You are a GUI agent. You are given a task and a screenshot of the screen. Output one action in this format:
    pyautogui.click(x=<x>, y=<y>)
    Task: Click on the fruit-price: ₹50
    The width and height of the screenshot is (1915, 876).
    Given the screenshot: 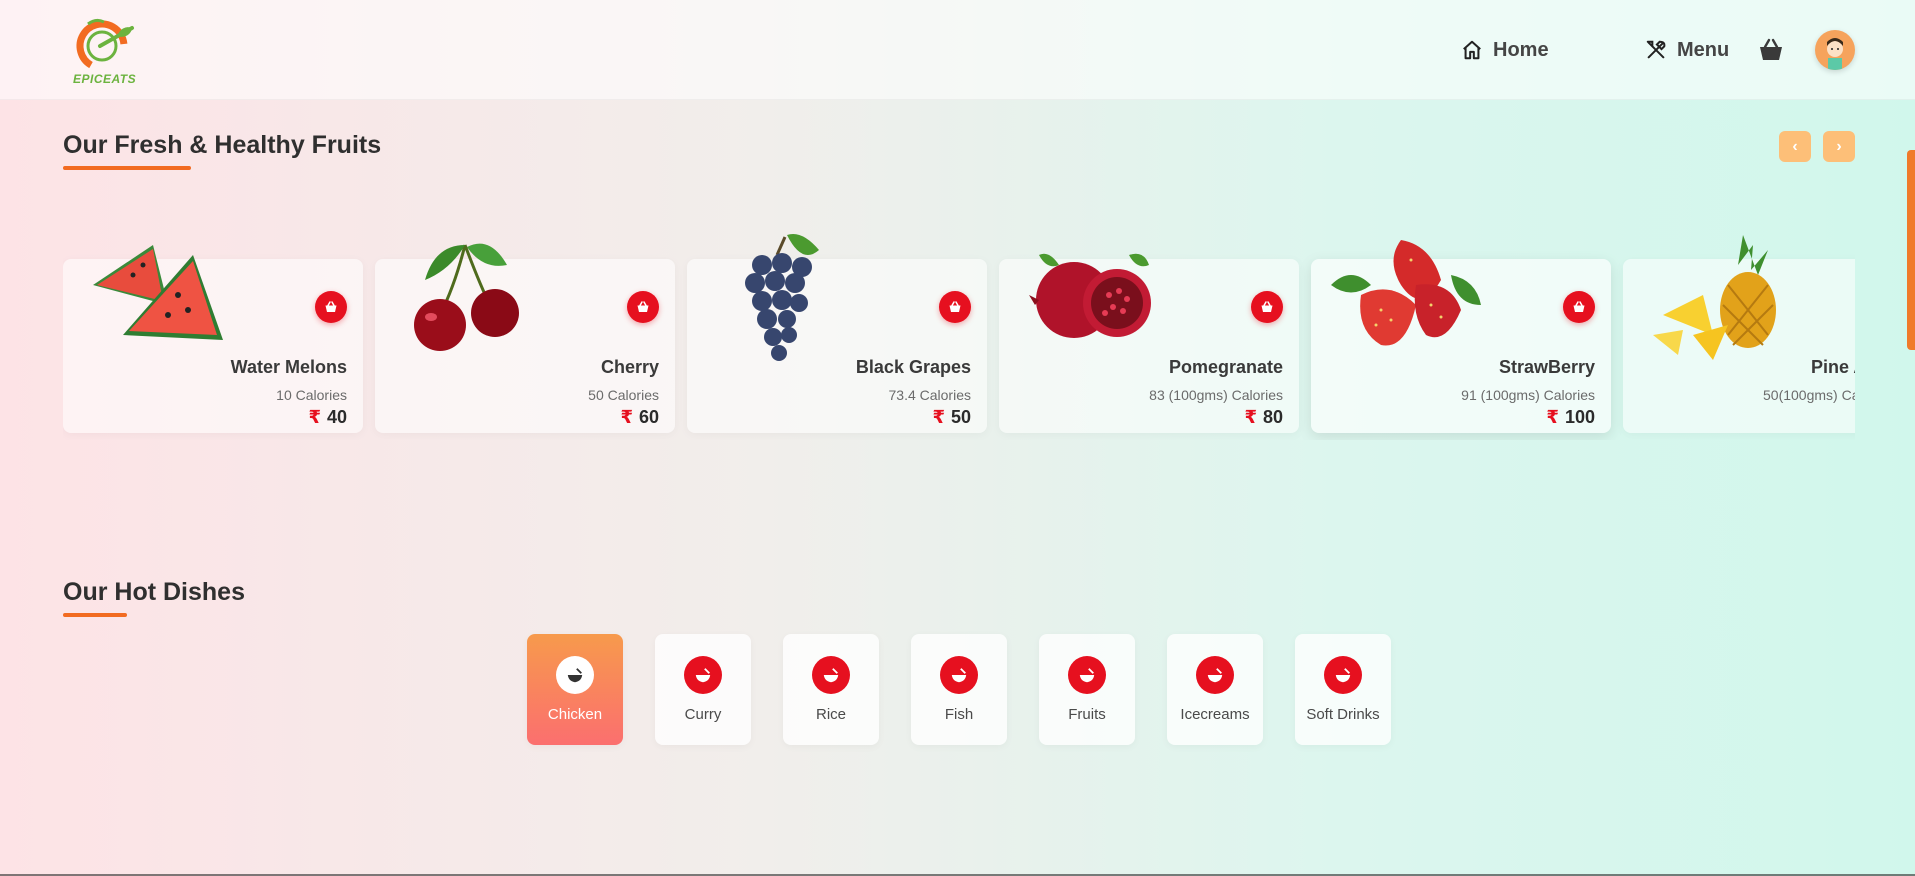 What is the action you would take?
    pyautogui.click(x=951, y=417)
    